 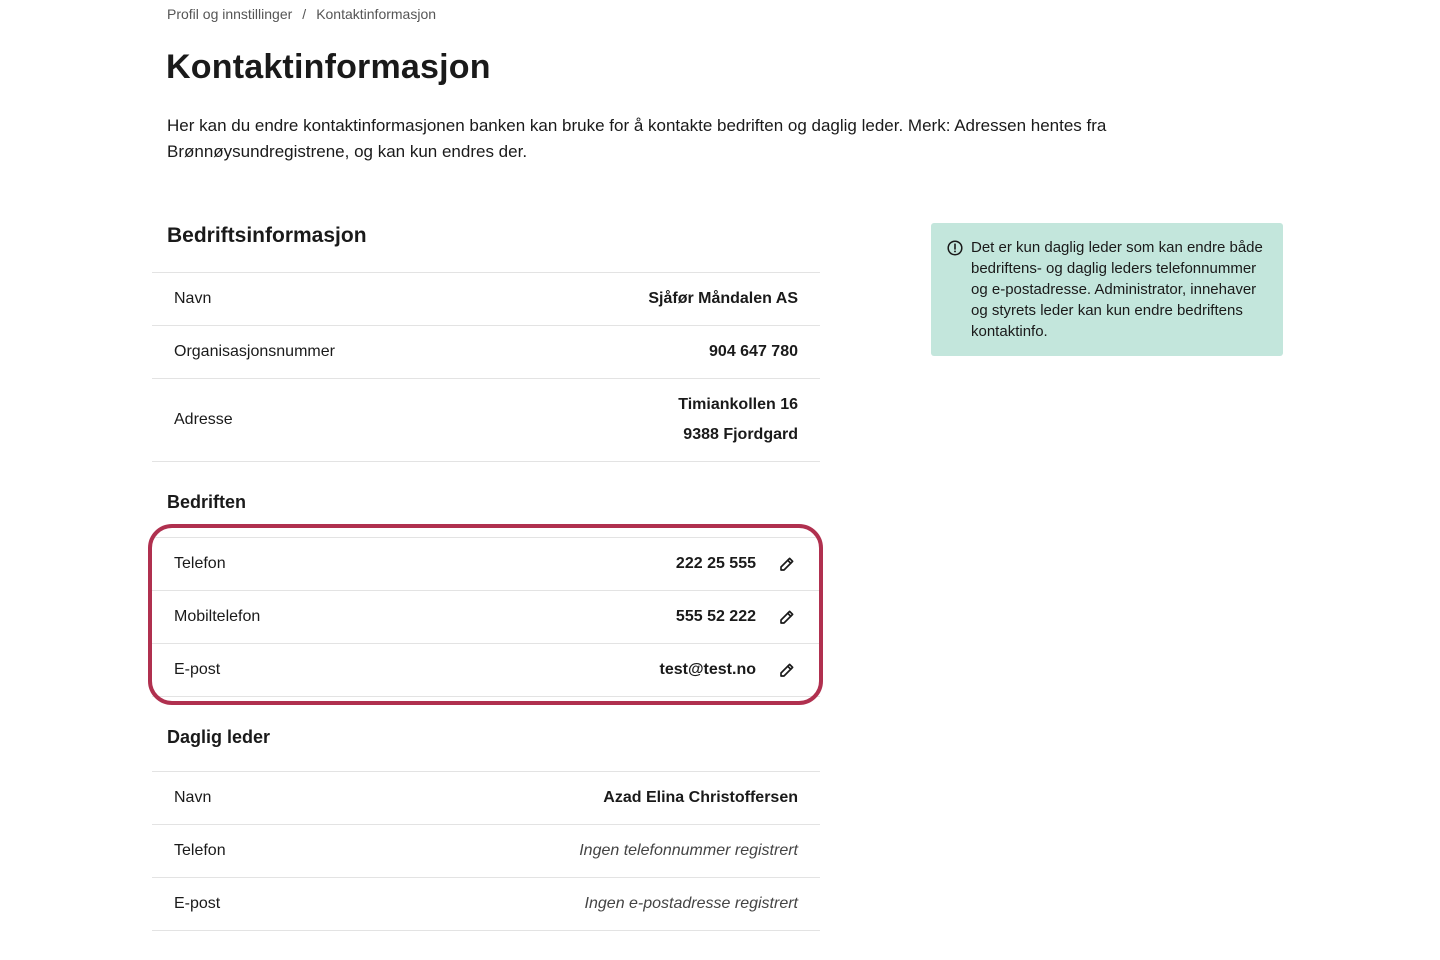 I want to click on row-value: 555 52 222, so click(x=715, y=616).